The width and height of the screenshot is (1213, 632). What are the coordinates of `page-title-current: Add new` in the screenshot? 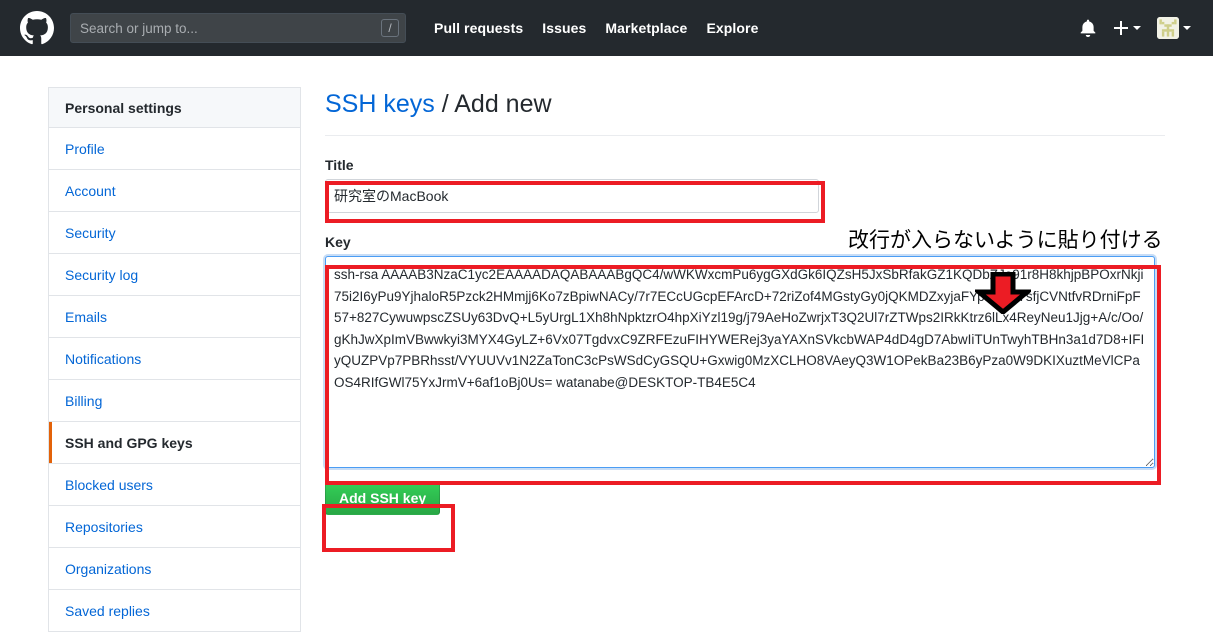 It's located at (503, 104).